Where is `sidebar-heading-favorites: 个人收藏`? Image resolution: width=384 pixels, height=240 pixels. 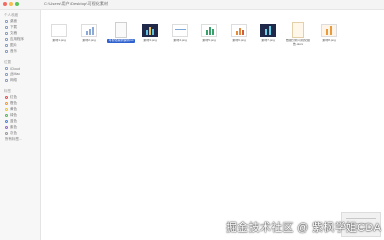 sidebar-heading-favorites: 个人收藏 is located at coordinates (11, 15).